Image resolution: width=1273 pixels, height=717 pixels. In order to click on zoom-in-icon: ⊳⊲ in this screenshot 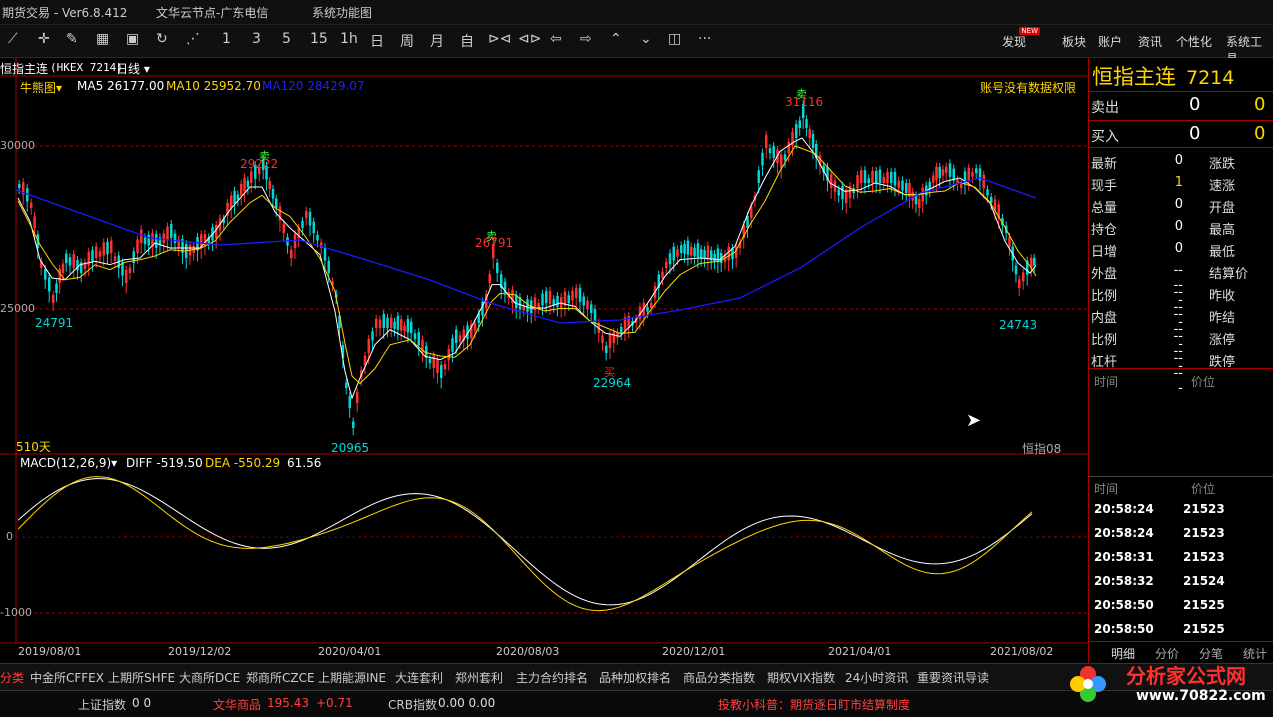, I will do `click(499, 39)`.